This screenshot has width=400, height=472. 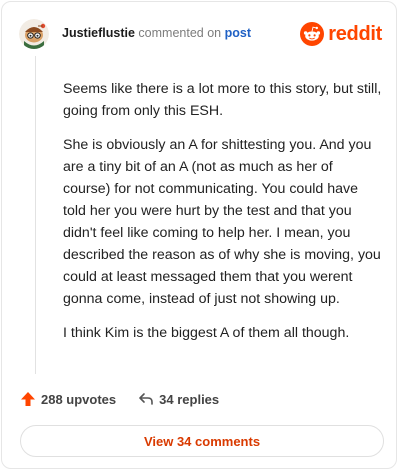 I want to click on upvote-arrow-icon, so click(x=28, y=399).